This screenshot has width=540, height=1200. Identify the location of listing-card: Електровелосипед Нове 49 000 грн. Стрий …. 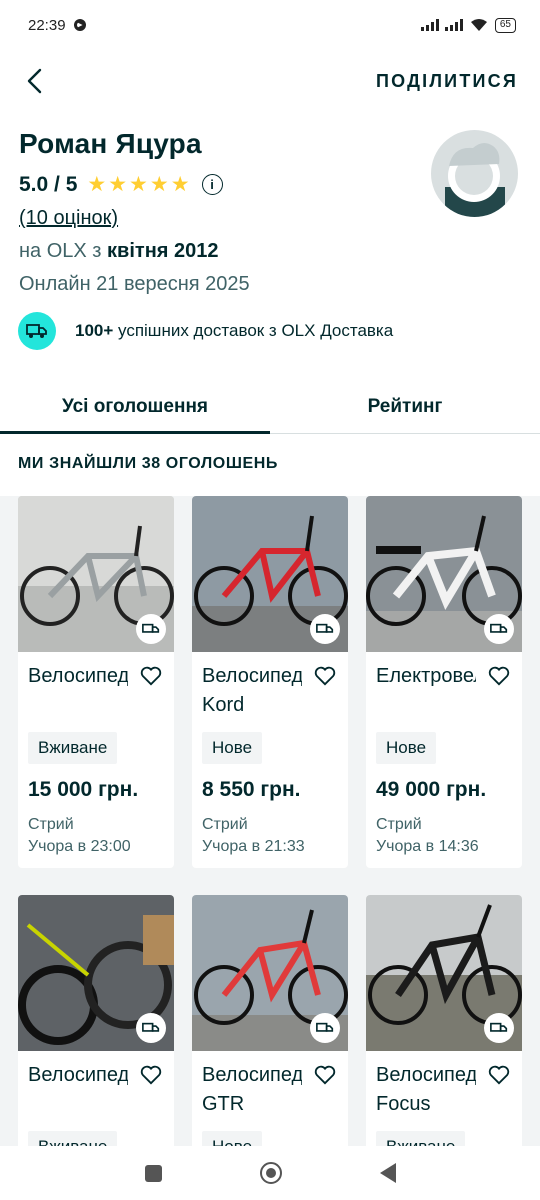
(444, 682).